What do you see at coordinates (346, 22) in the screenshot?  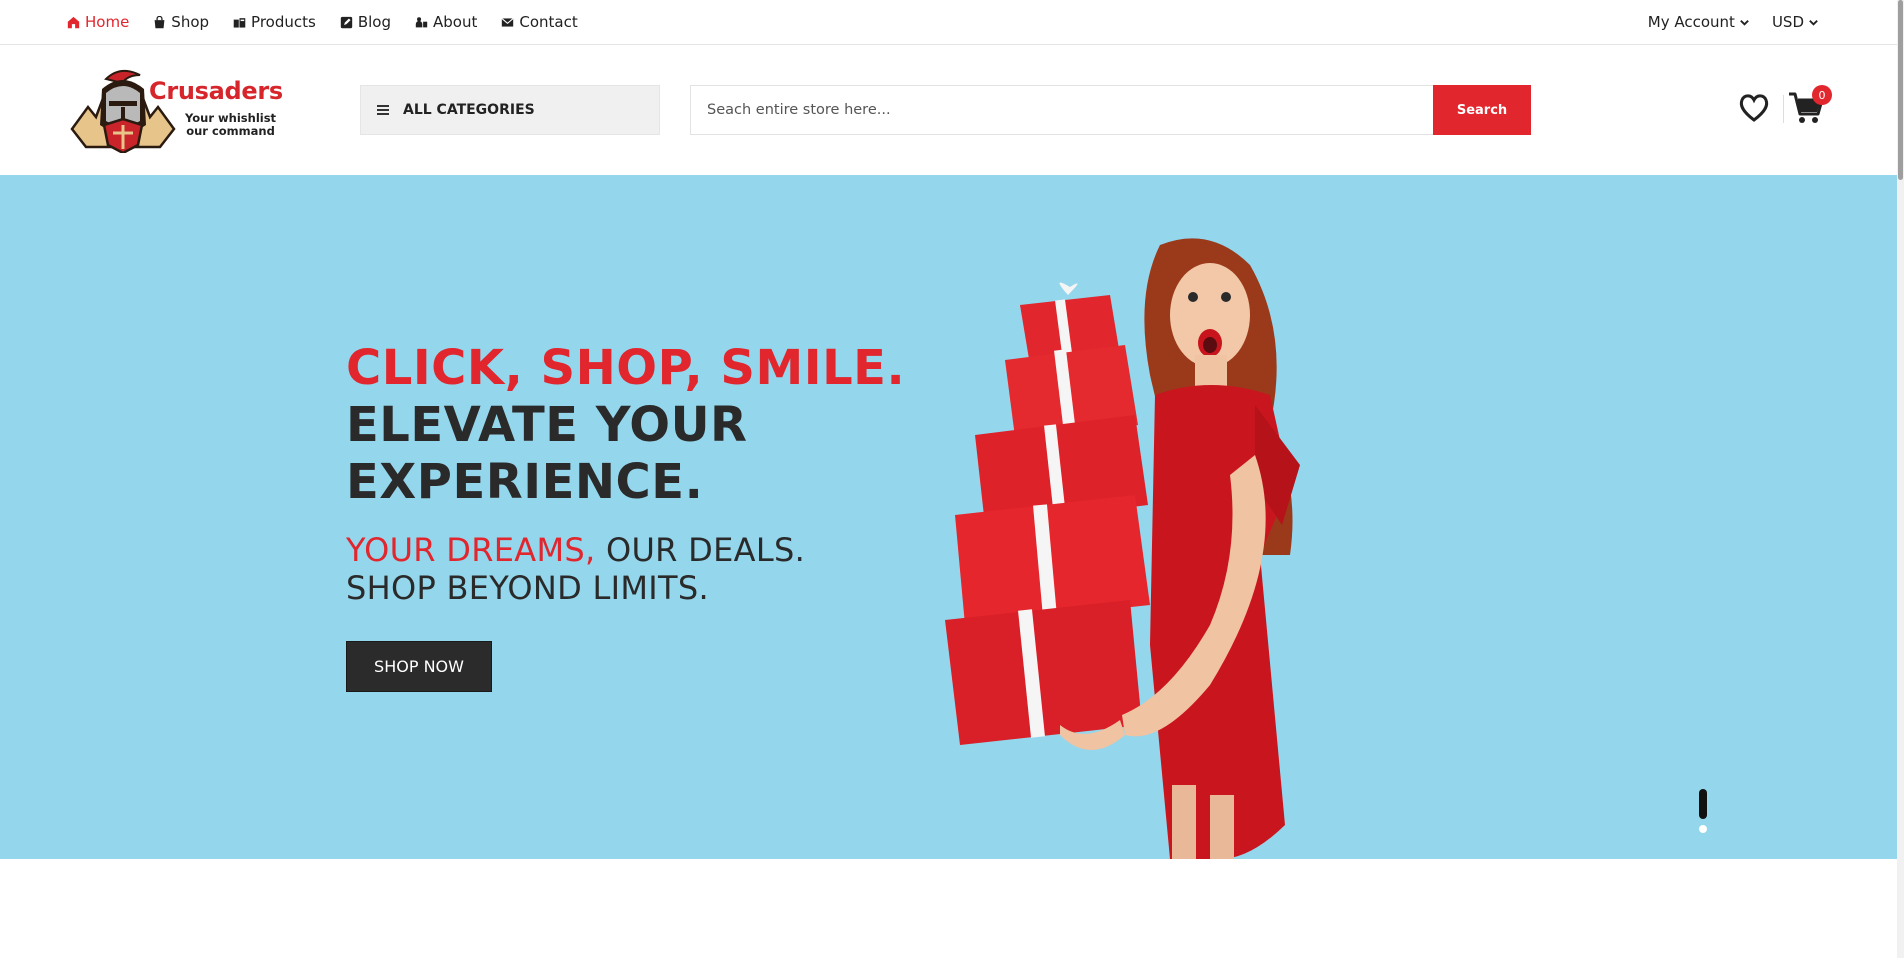 I see `edit-icon` at bounding box center [346, 22].